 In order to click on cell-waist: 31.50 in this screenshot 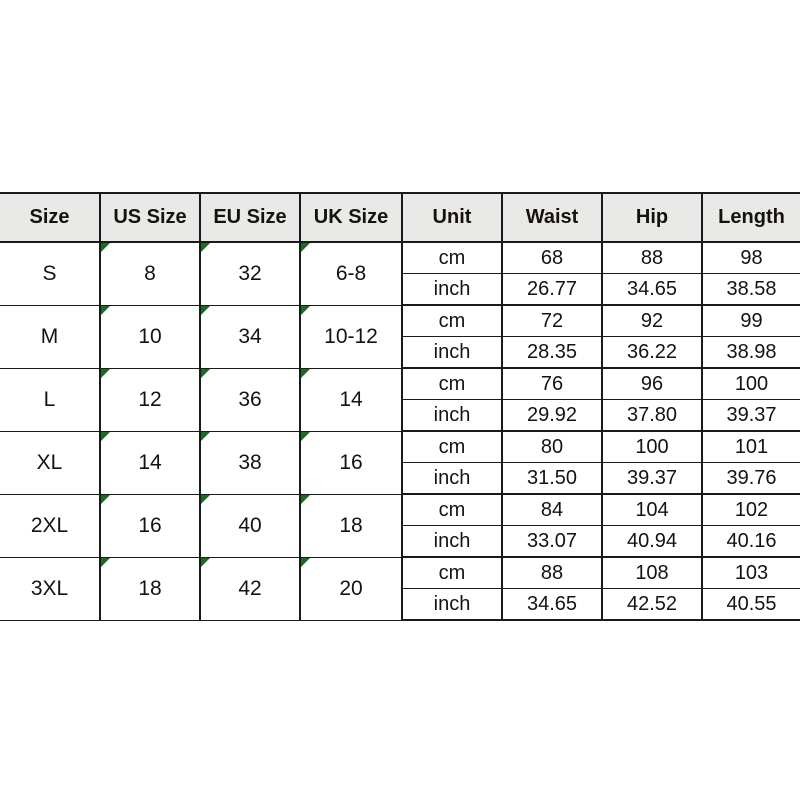, I will do `click(551, 478)`.